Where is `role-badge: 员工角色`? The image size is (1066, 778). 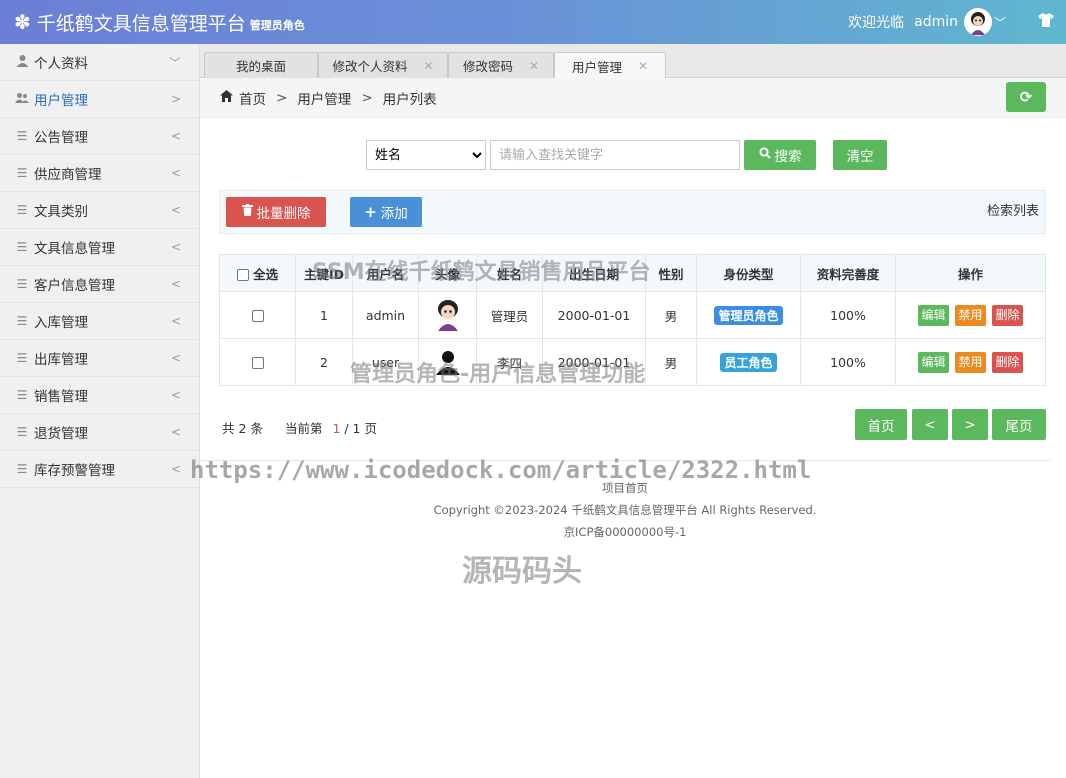
role-badge: 员工角色 is located at coordinates (748, 362).